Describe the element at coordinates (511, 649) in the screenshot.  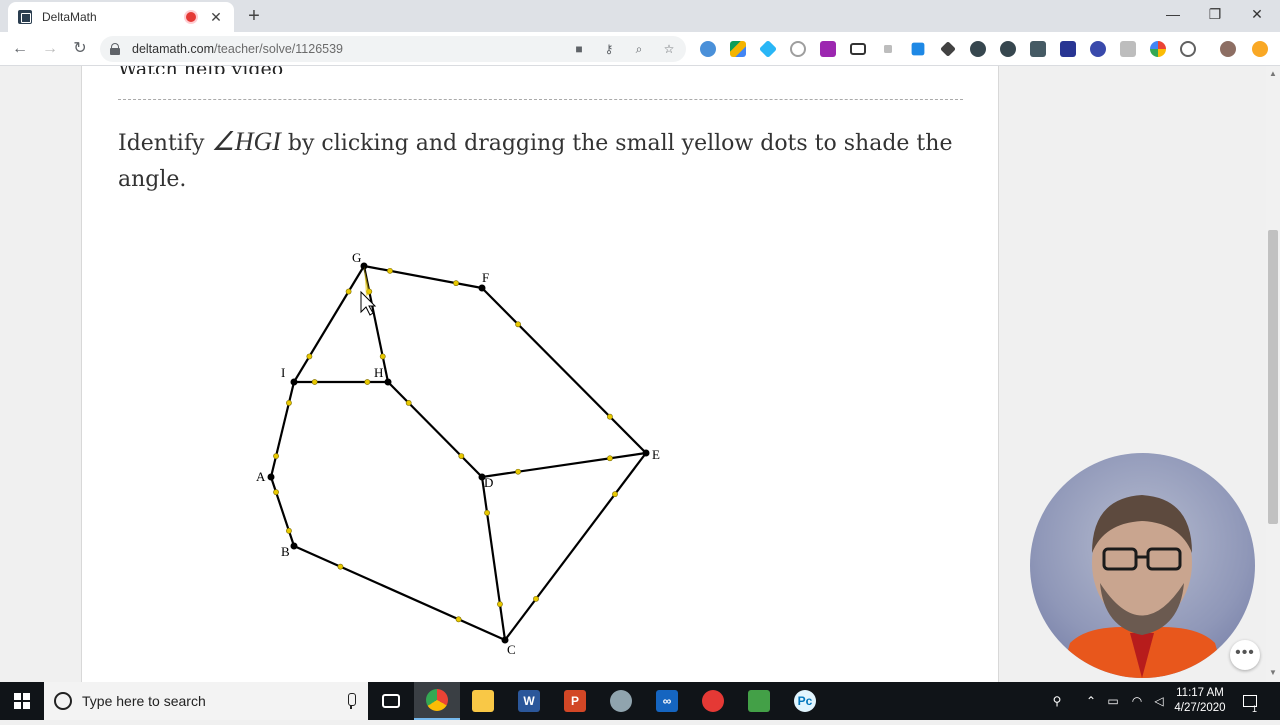
I see `point-label-C: C` at that location.